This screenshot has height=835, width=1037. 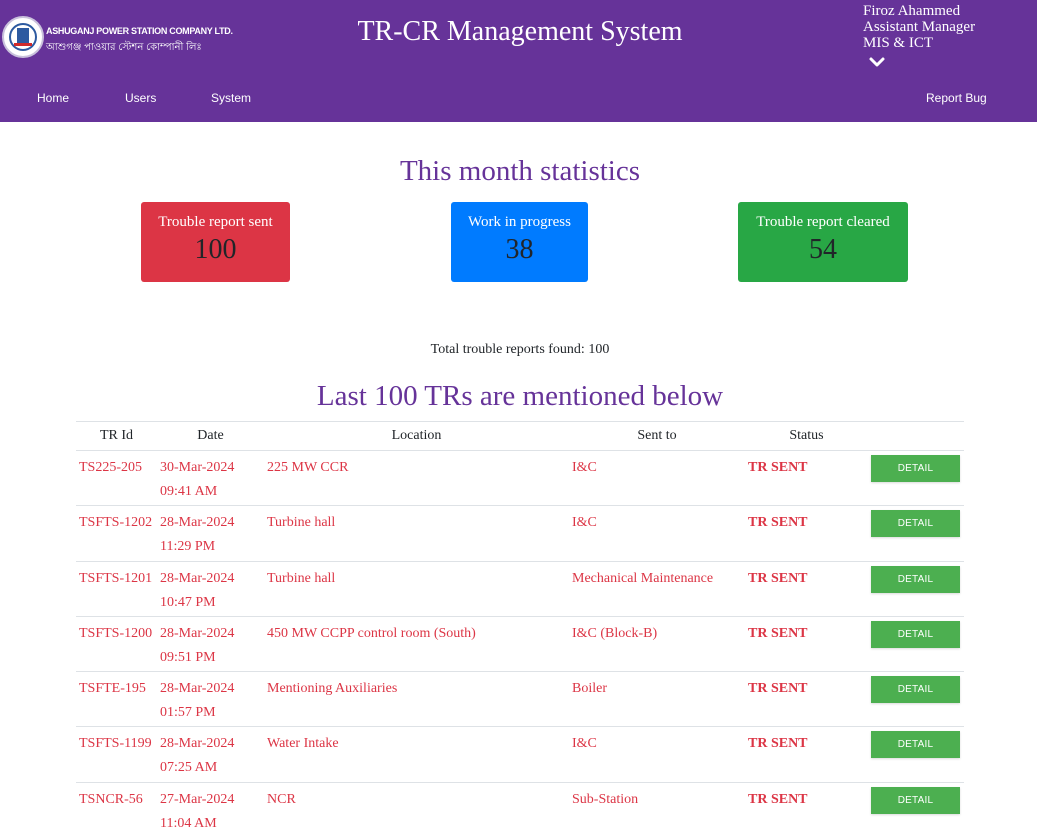 What do you see at coordinates (210, 436) in the screenshot?
I see `col-header-date: Date` at bounding box center [210, 436].